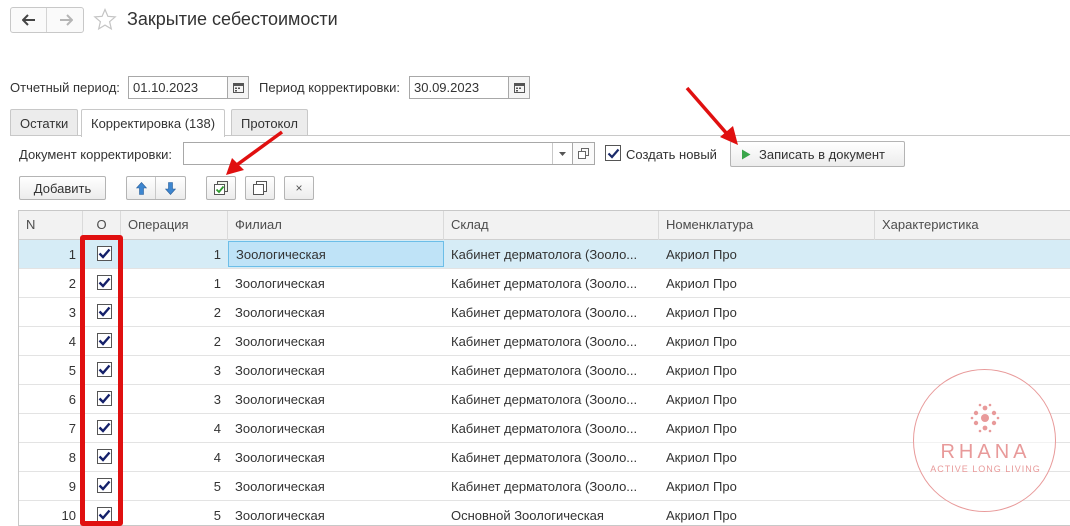 Image resolution: width=1070 pixels, height=526 pixels. I want to click on tab-korrektirovka: Корректировка (138), so click(153, 123).